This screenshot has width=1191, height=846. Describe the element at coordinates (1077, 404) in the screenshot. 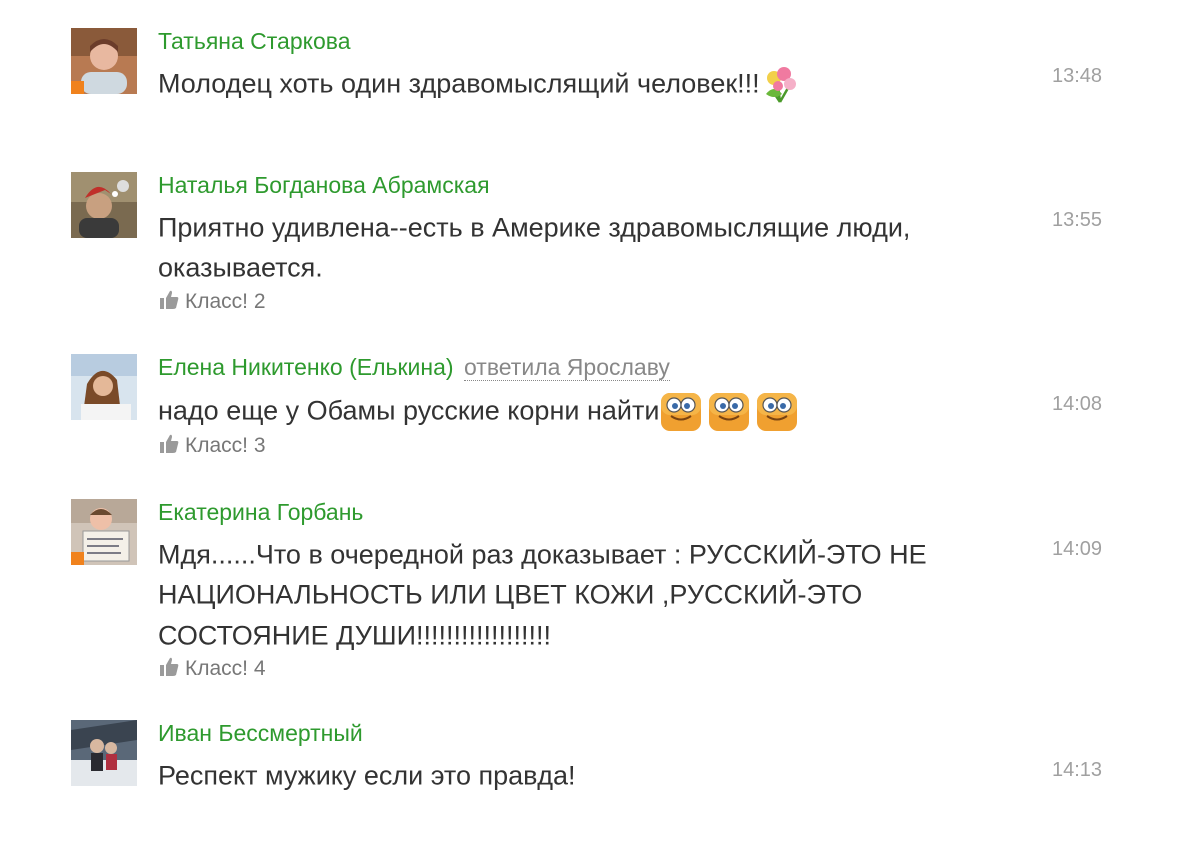

I see `comment-time: 14:08` at that location.